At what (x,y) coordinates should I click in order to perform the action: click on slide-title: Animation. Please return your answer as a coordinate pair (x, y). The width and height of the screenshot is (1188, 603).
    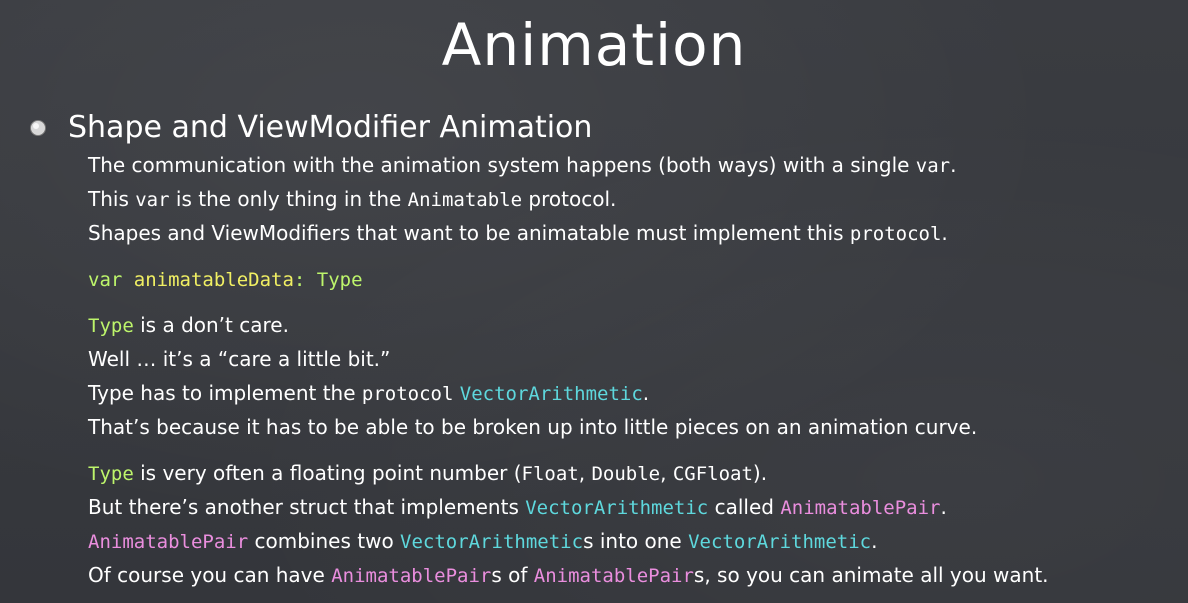
    Looking at the image, I should click on (594, 45).